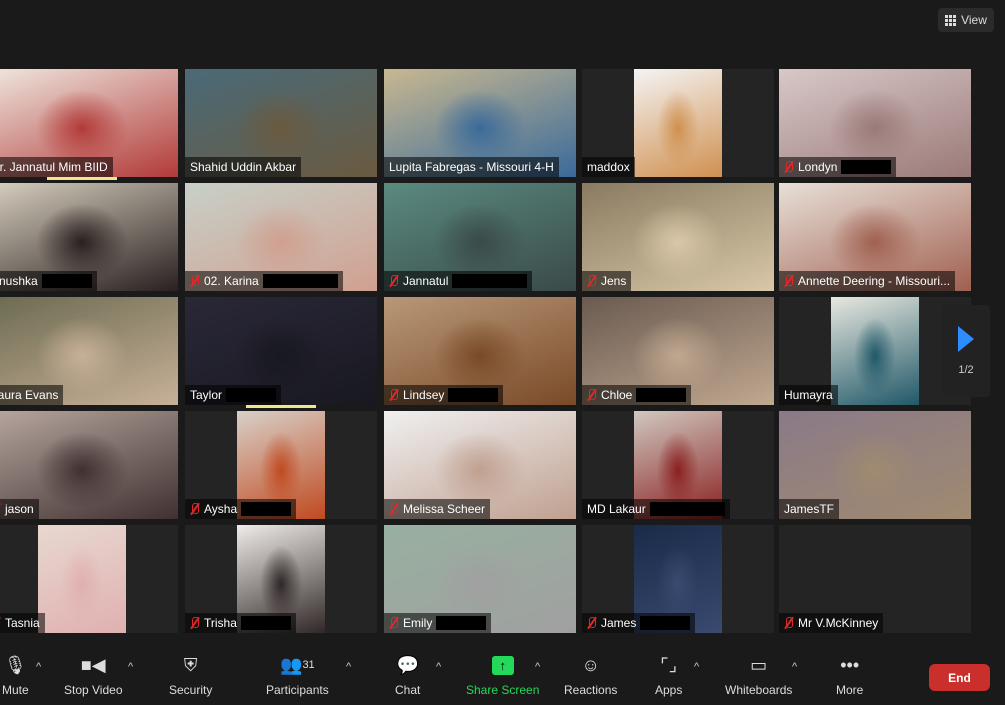  Describe the element at coordinates (959, 677) in the screenshot. I see `end-meeting-button: End` at that location.